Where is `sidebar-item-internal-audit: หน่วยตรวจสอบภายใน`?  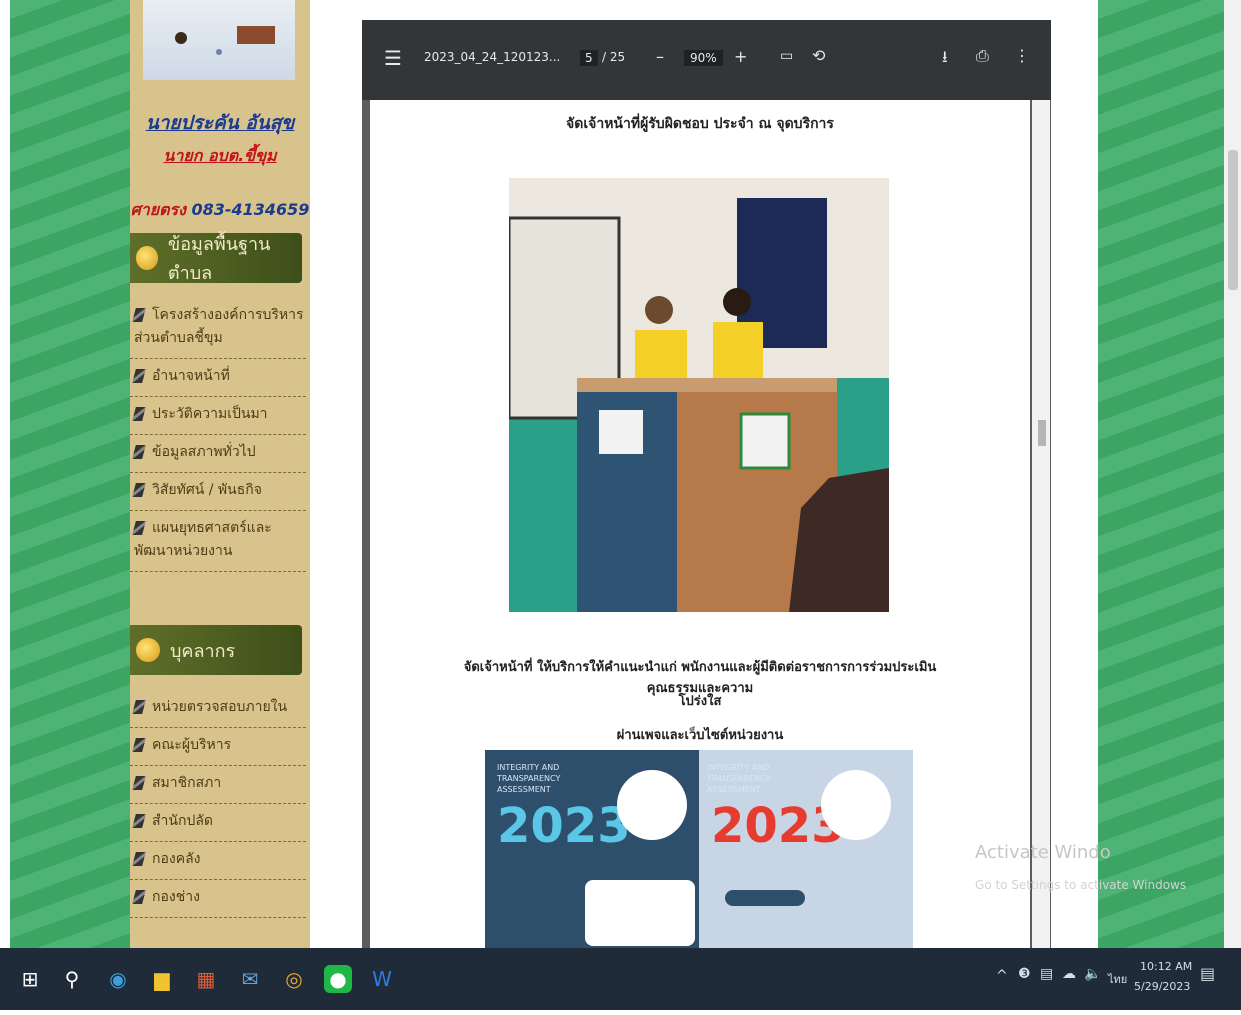
sidebar-item-internal-audit: หน่วยตรวจสอบภายใน is located at coordinates (218, 709).